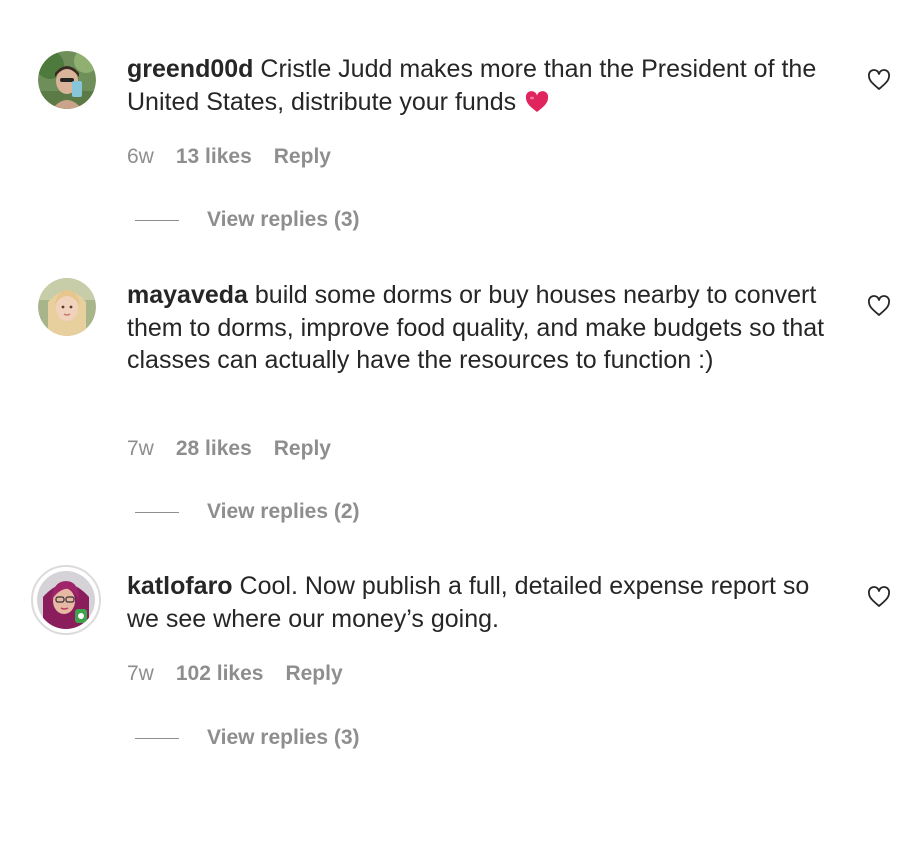 This screenshot has width=916, height=868. I want to click on comment-meta: 7w 102 likes Reply, so click(235, 674).